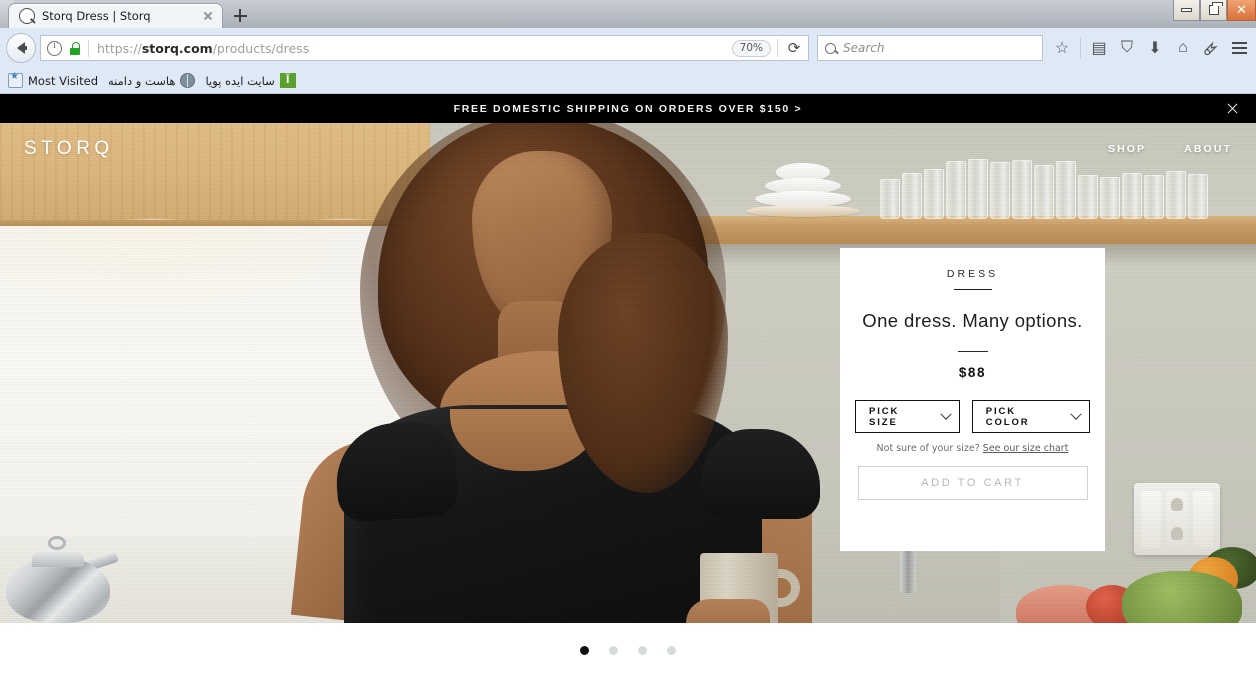  What do you see at coordinates (794, 48) in the screenshot?
I see `reload-button: ⟳` at bounding box center [794, 48].